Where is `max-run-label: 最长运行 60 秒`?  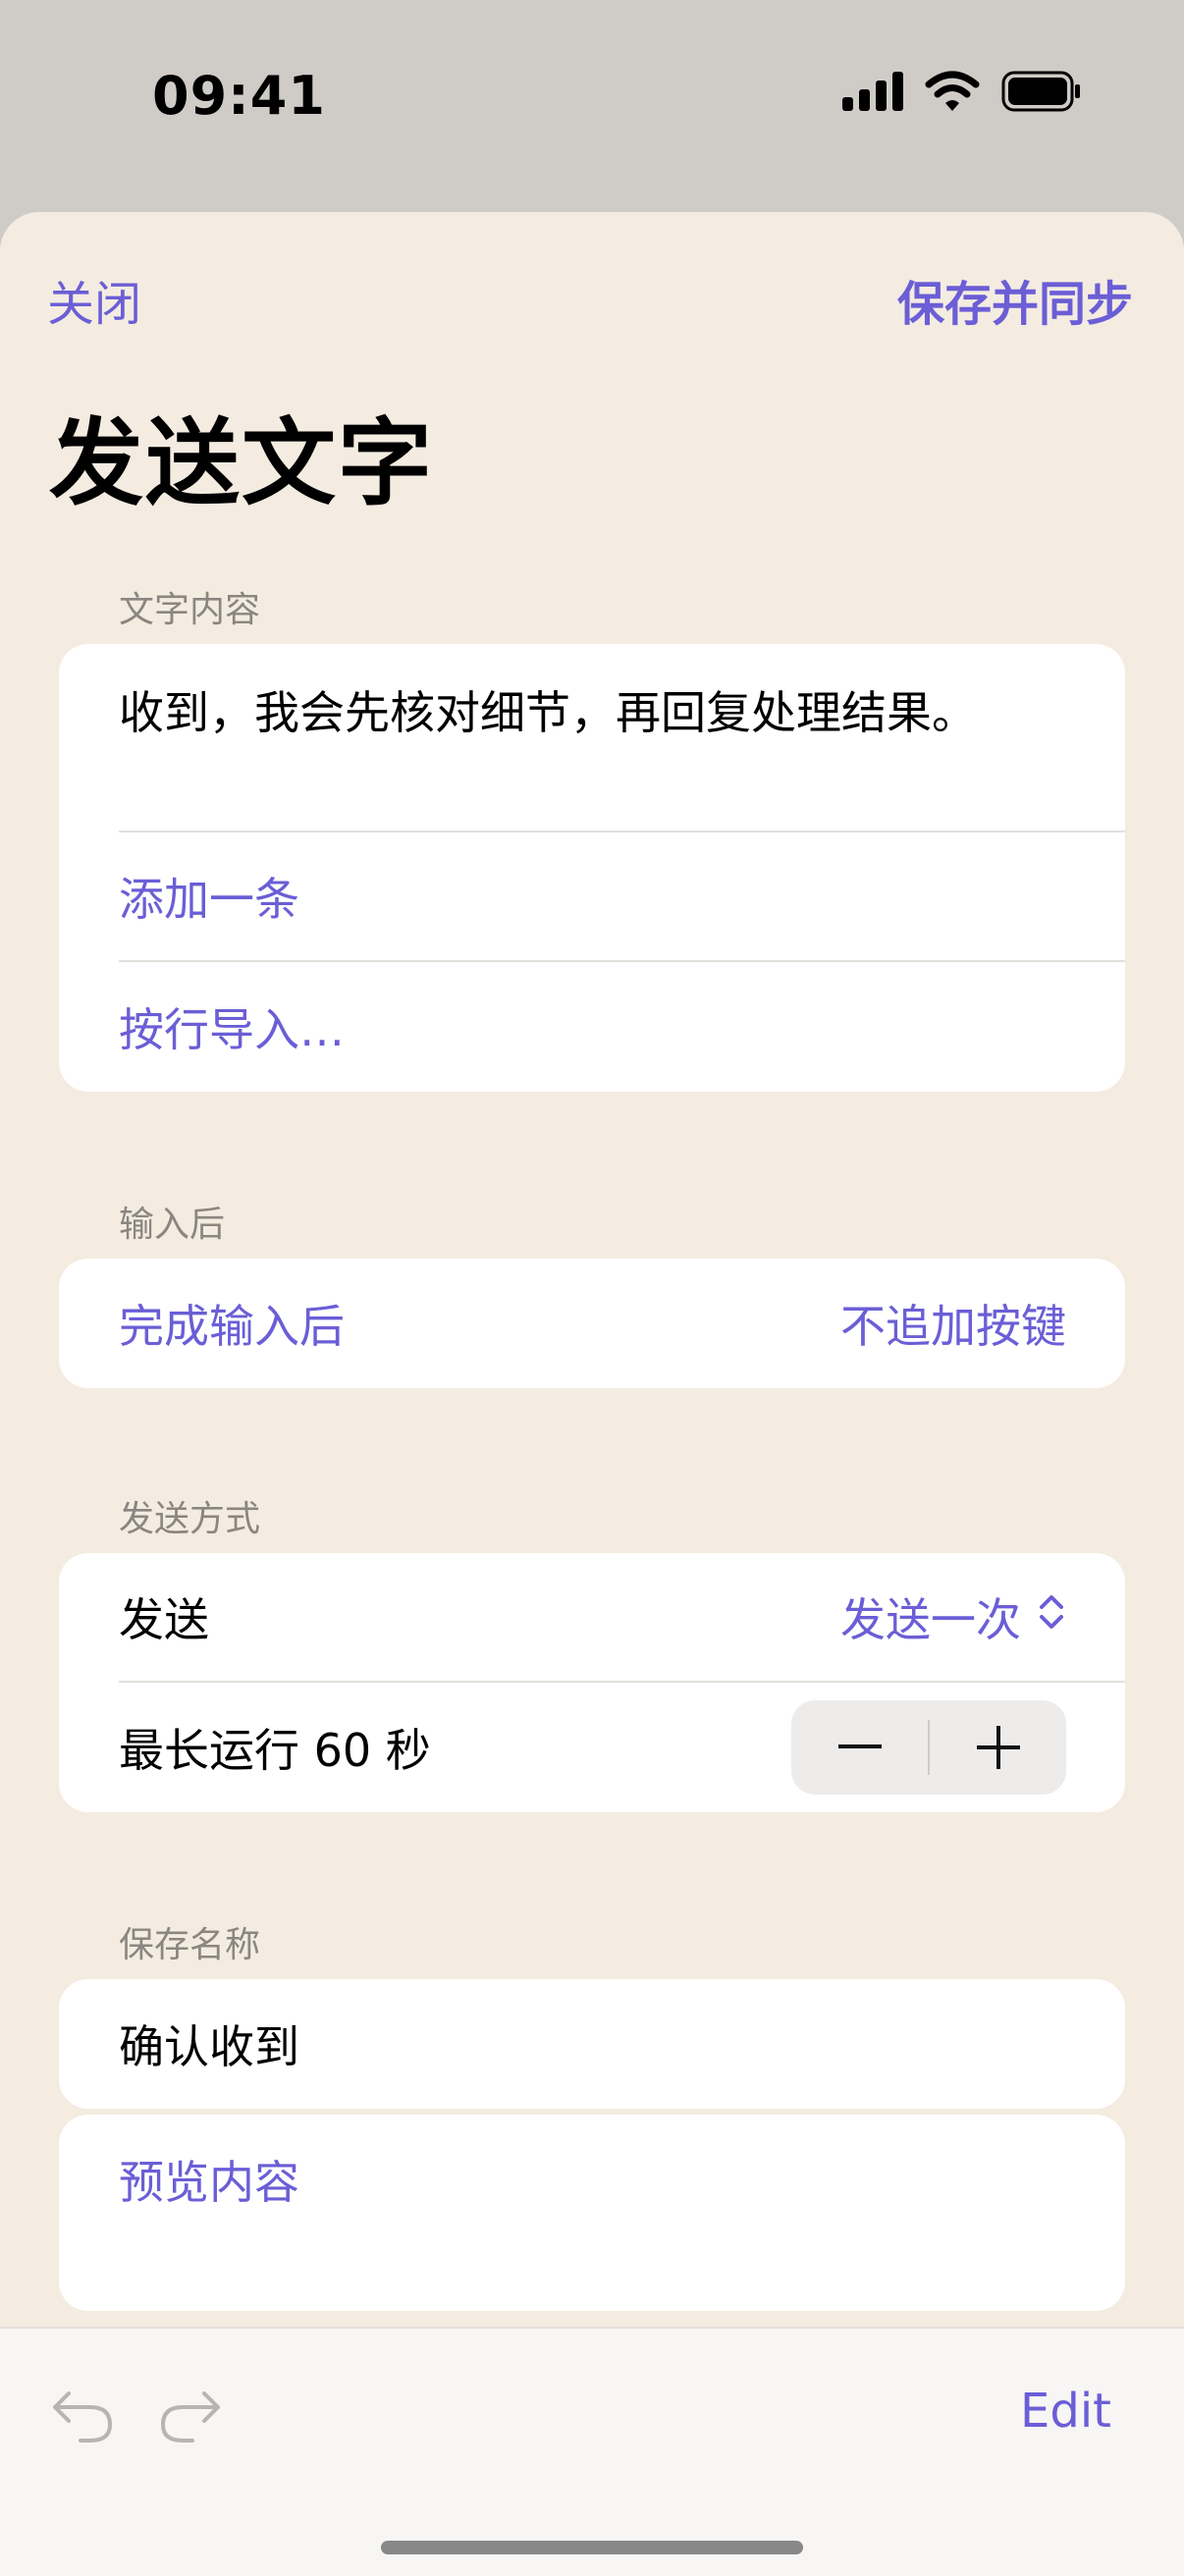
max-run-label: 最长运行 60 秒 is located at coordinates (275, 1750).